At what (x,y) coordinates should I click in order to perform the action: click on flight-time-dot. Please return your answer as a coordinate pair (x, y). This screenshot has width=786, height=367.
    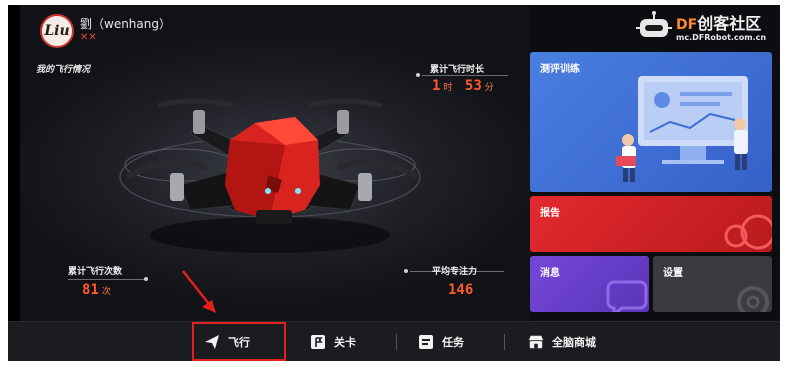
    Looking at the image, I should click on (418, 75).